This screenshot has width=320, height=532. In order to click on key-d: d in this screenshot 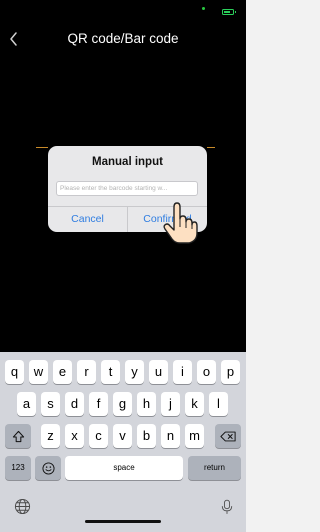, I will do `click(74, 404)`.